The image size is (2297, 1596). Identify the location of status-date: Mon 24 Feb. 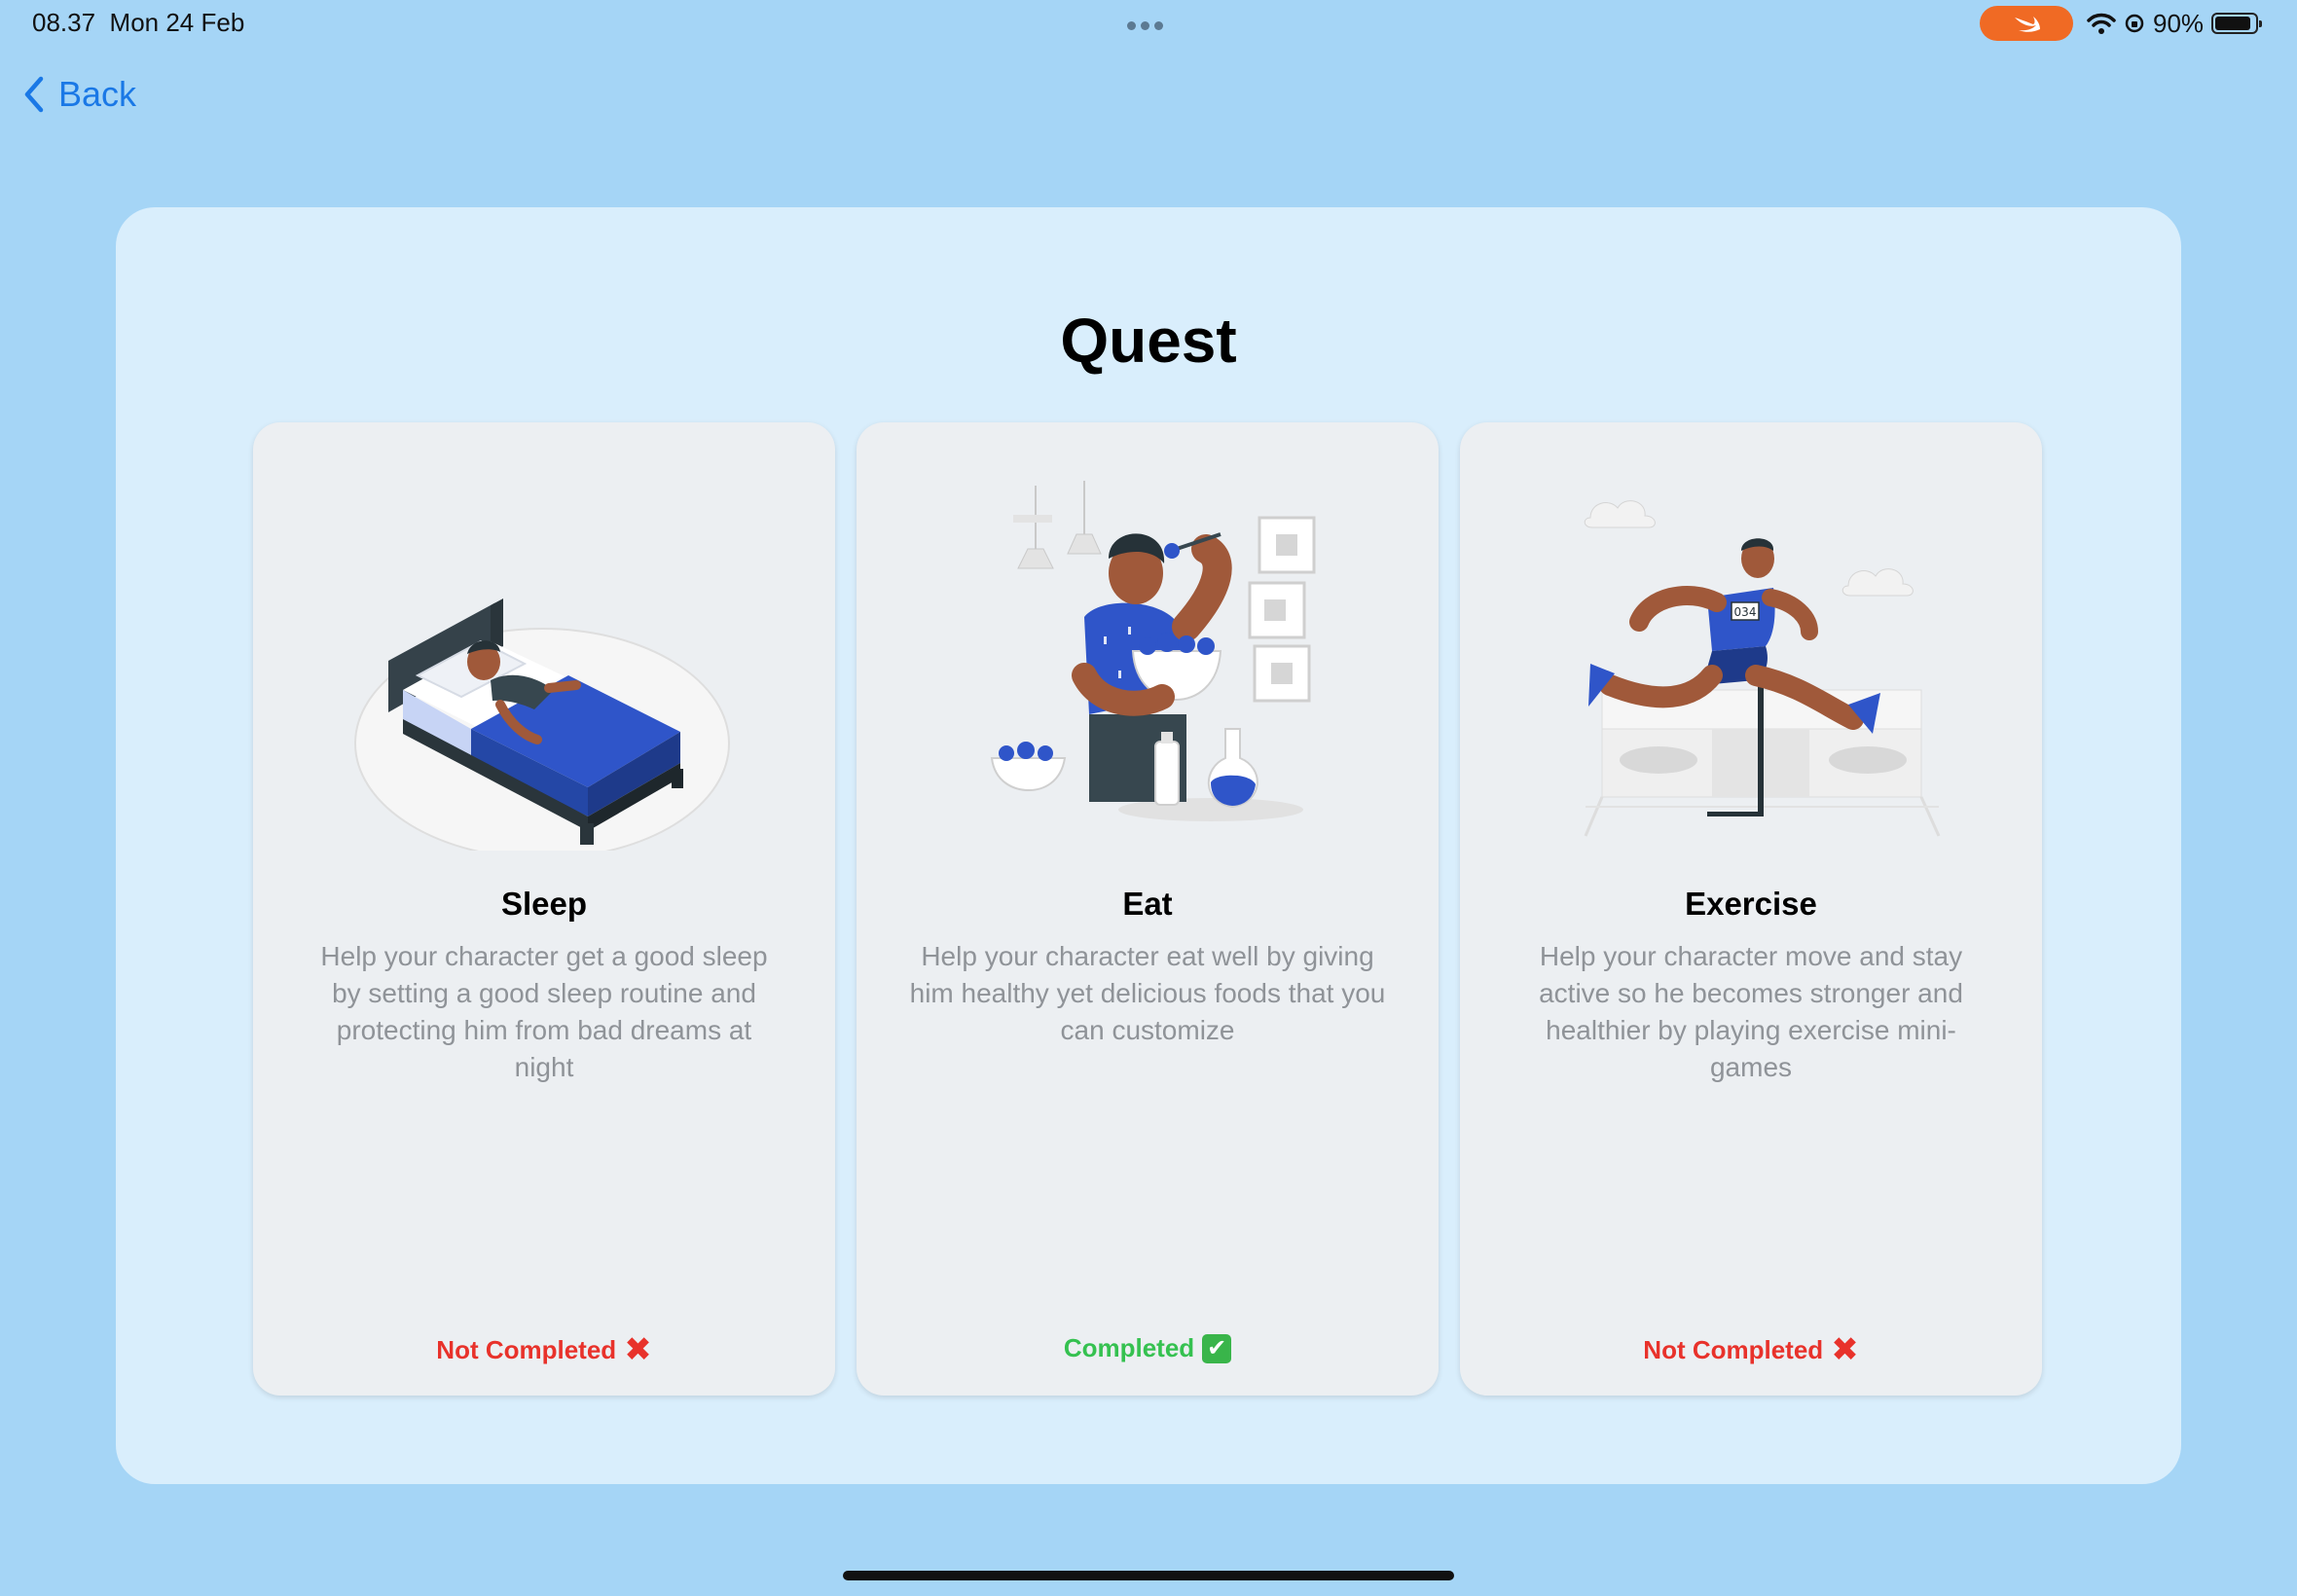
(177, 22).